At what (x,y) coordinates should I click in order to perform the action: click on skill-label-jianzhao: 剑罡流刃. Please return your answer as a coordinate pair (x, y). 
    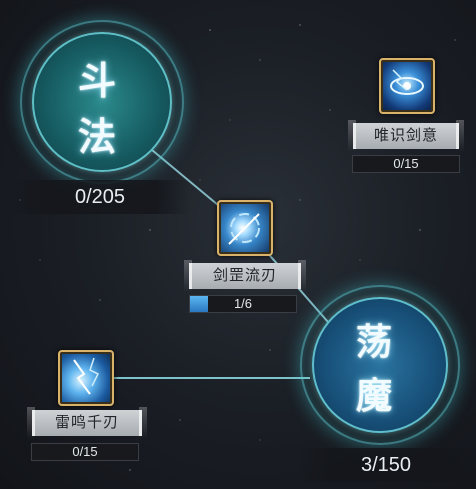
    Looking at the image, I should click on (245, 276).